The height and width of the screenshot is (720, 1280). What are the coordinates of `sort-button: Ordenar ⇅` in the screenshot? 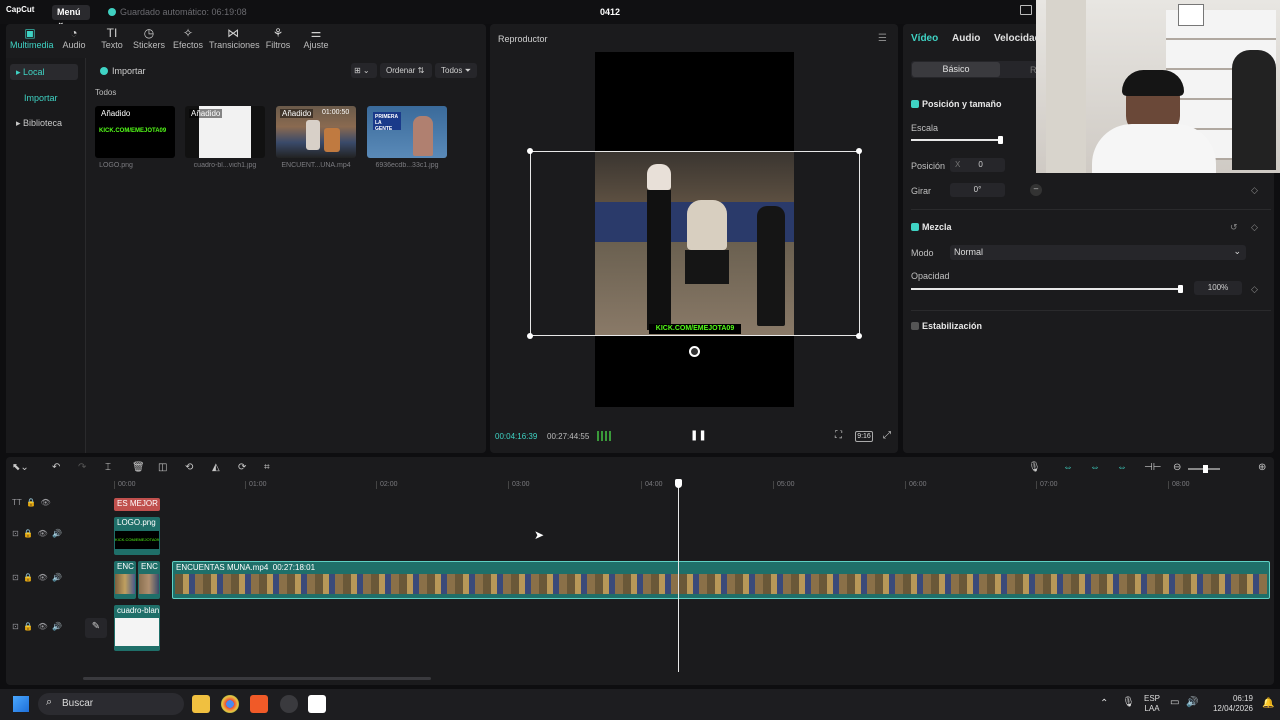 It's located at (406, 70).